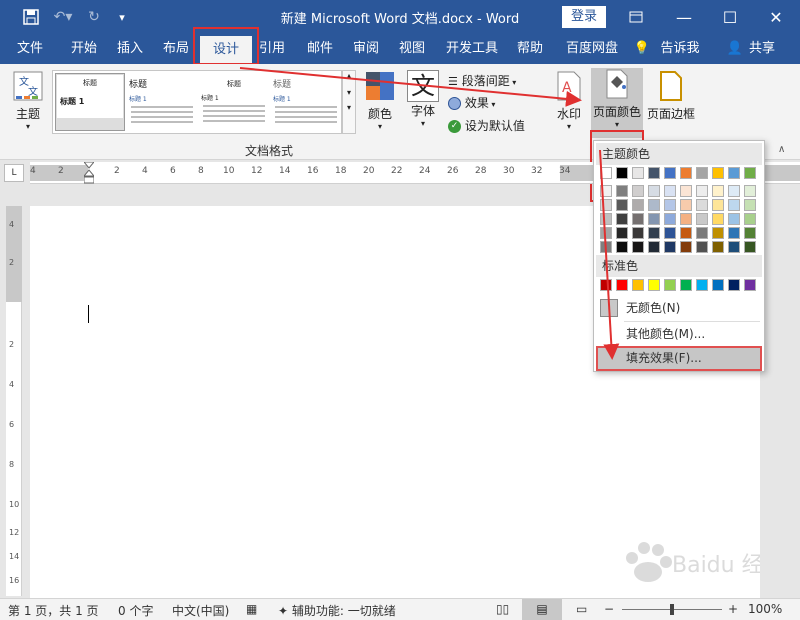 This screenshot has height=620, width=800. Describe the element at coordinates (306, 102) in the screenshot. I see `style-thumb-4: 标题 标题 1` at that location.